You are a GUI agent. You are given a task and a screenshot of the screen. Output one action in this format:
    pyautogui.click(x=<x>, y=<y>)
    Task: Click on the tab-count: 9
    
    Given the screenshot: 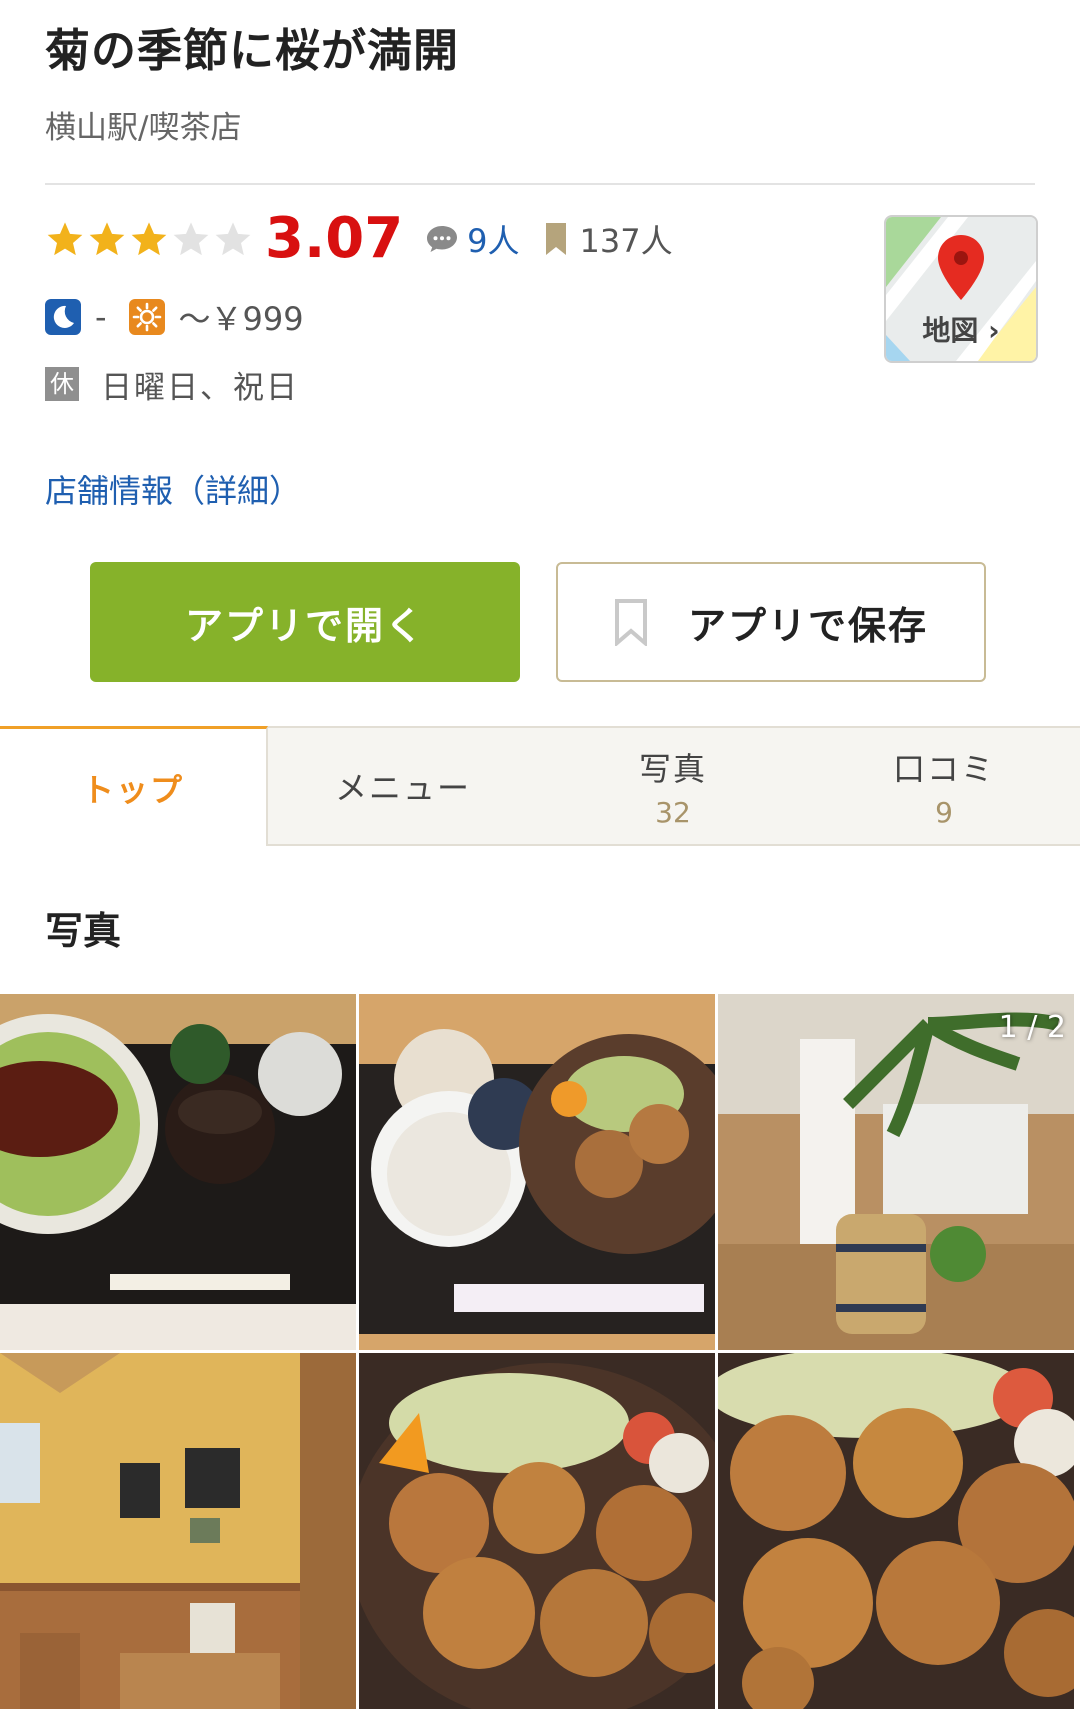 What is the action you would take?
    pyautogui.click(x=944, y=812)
    